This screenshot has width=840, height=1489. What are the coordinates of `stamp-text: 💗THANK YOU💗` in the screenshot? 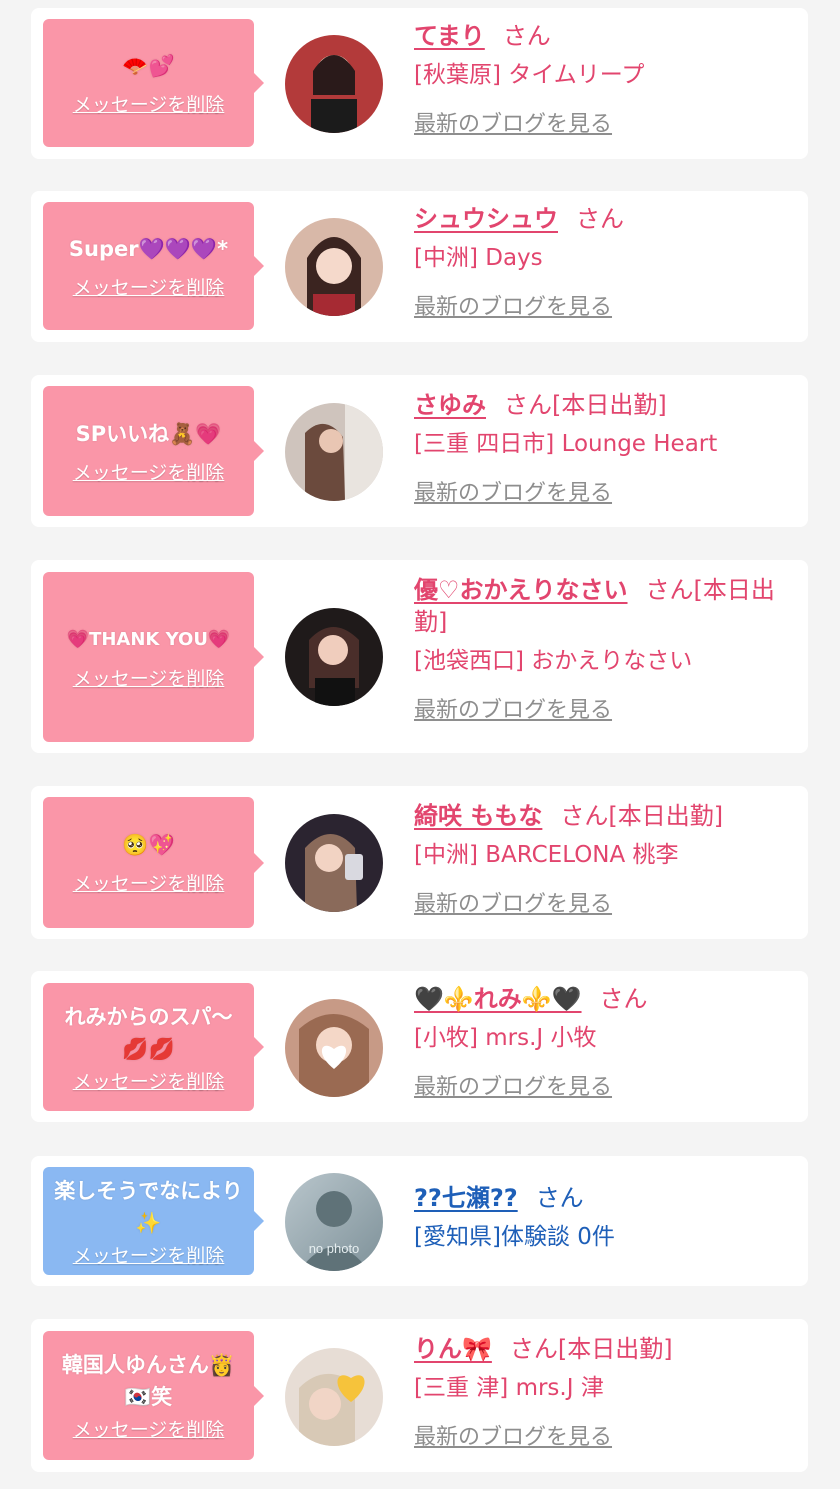 It's located at (148, 639).